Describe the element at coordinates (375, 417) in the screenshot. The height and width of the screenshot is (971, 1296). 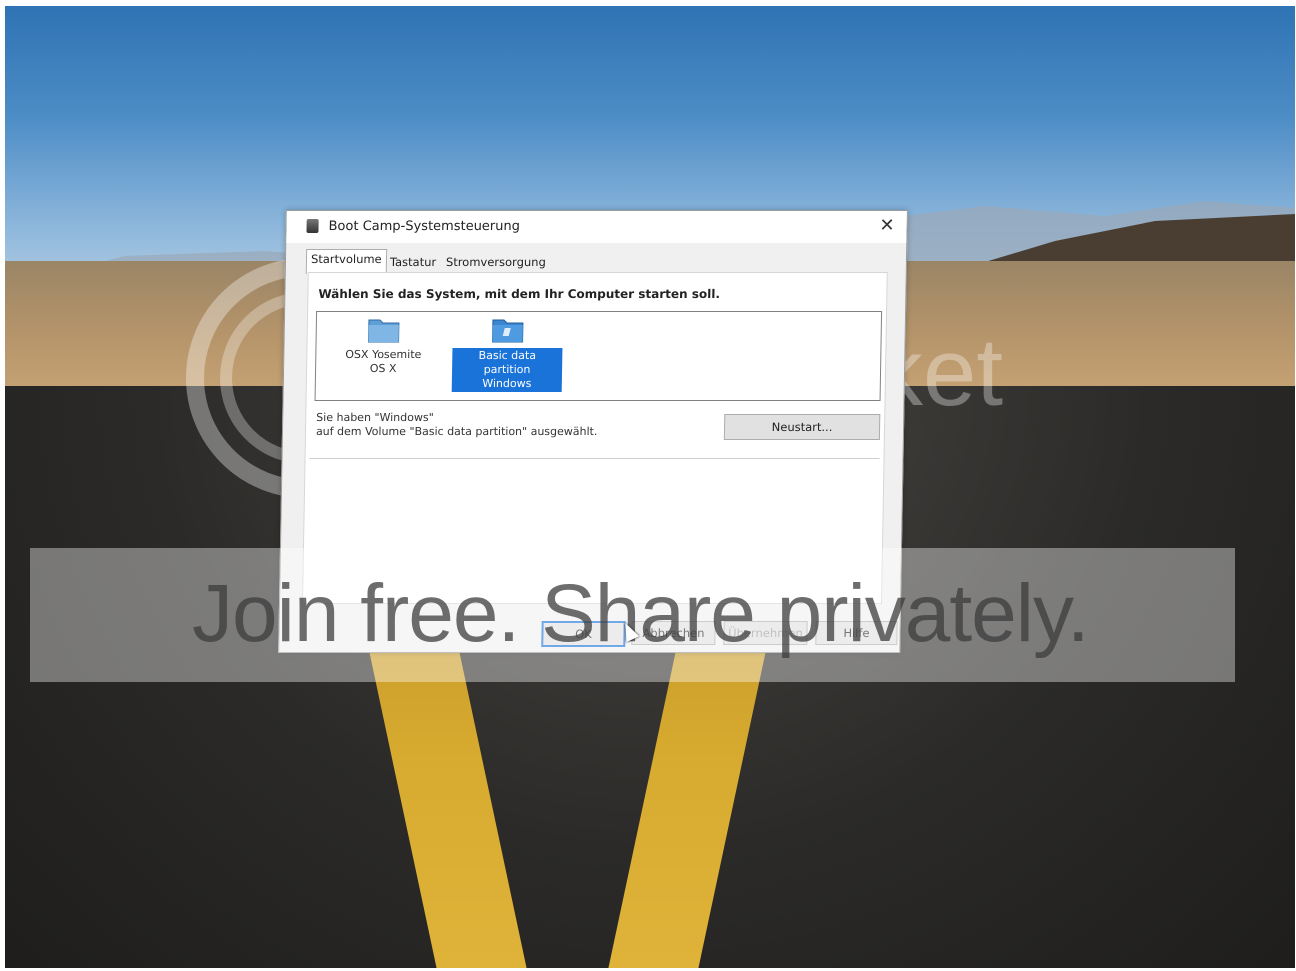
I see `selection-info-line1: Sie haben "Windows"` at that location.